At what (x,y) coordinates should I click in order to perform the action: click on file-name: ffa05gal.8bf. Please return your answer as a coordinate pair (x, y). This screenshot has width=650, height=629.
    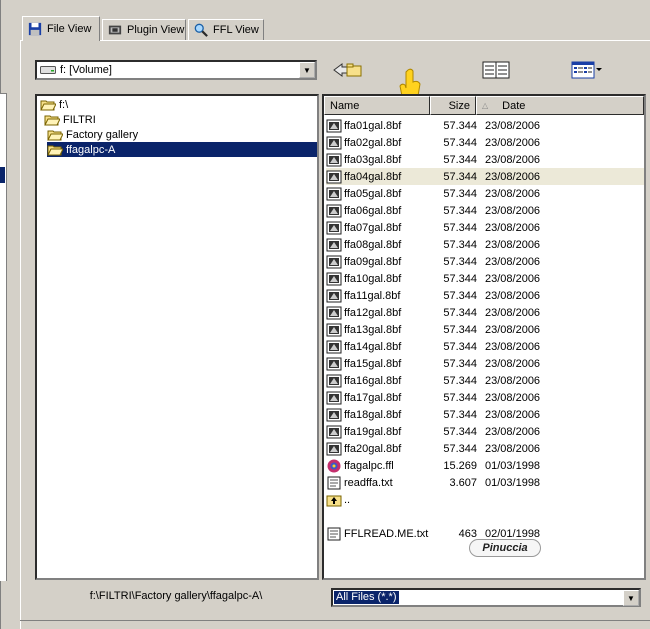
    Looking at the image, I should click on (373, 193).